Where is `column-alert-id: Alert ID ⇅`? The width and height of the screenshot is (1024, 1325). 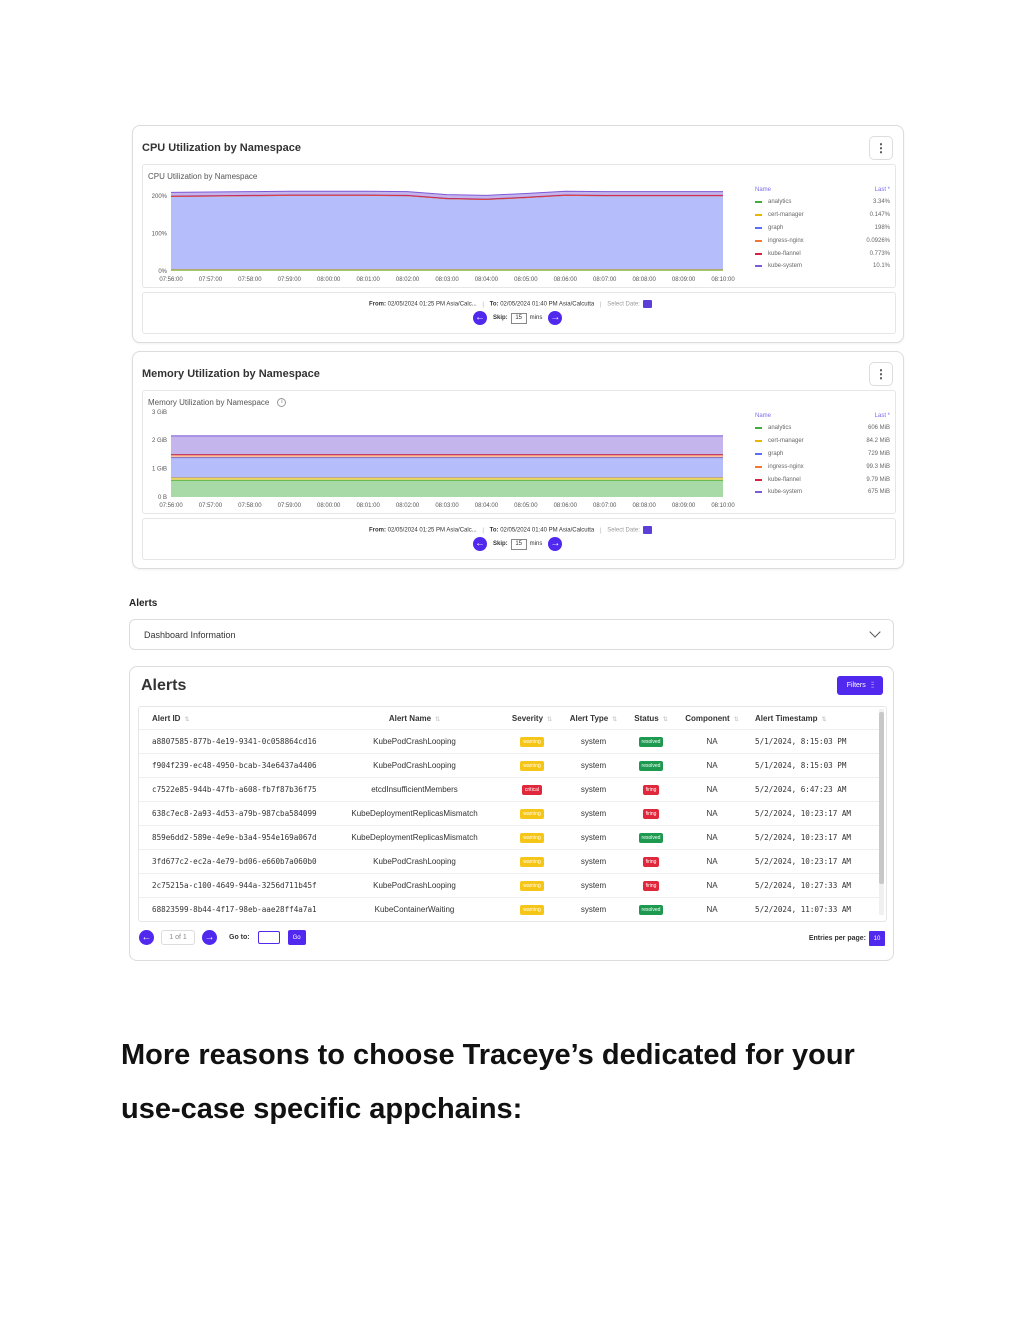 column-alert-id: Alert ID ⇅ is located at coordinates (233, 718).